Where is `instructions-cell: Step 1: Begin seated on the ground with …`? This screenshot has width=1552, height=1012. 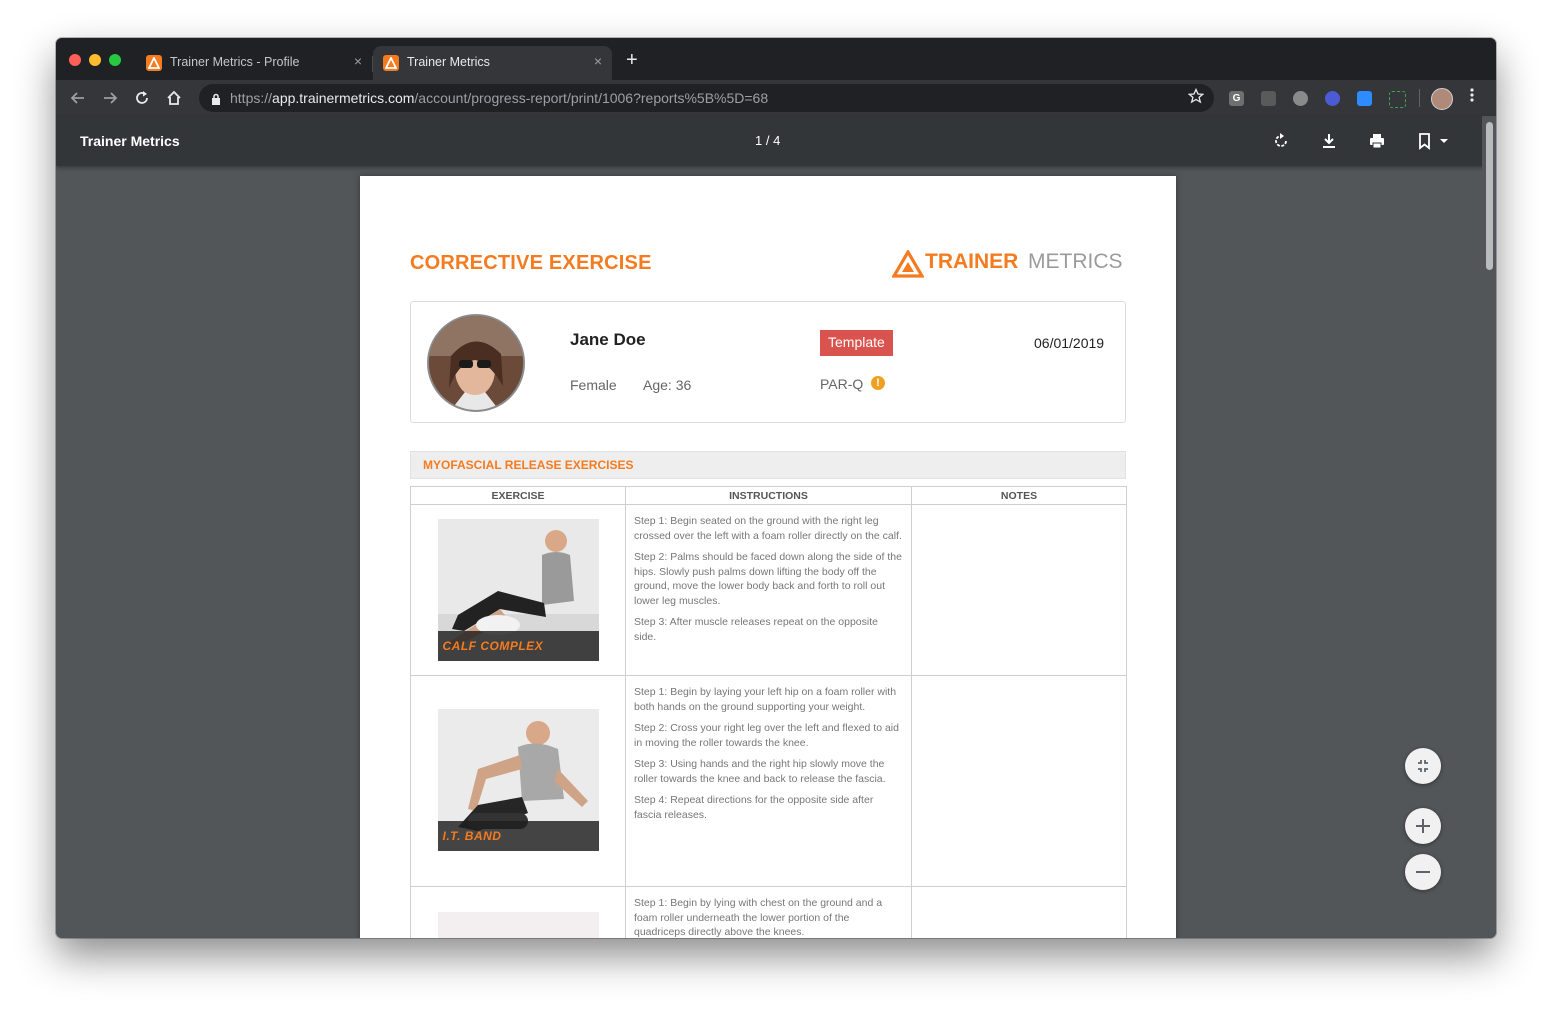
instructions-cell: Step 1: Begin seated on the ground with … is located at coordinates (768, 590).